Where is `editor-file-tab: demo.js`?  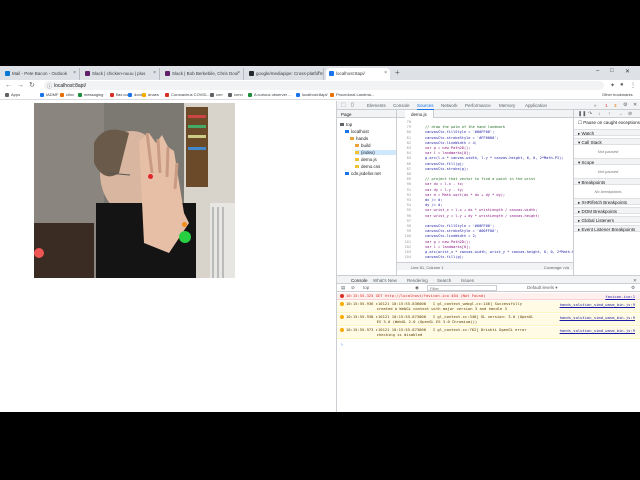
editor-file-tab: demo.js is located at coordinates (419, 114).